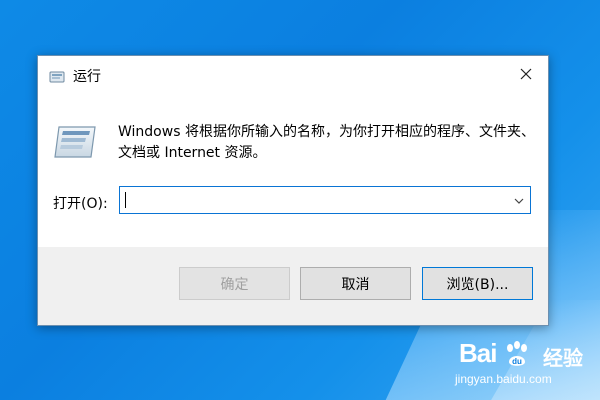  Describe the element at coordinates (293, 75) in the screenshot. I see `title-bar: 运行` at that location.